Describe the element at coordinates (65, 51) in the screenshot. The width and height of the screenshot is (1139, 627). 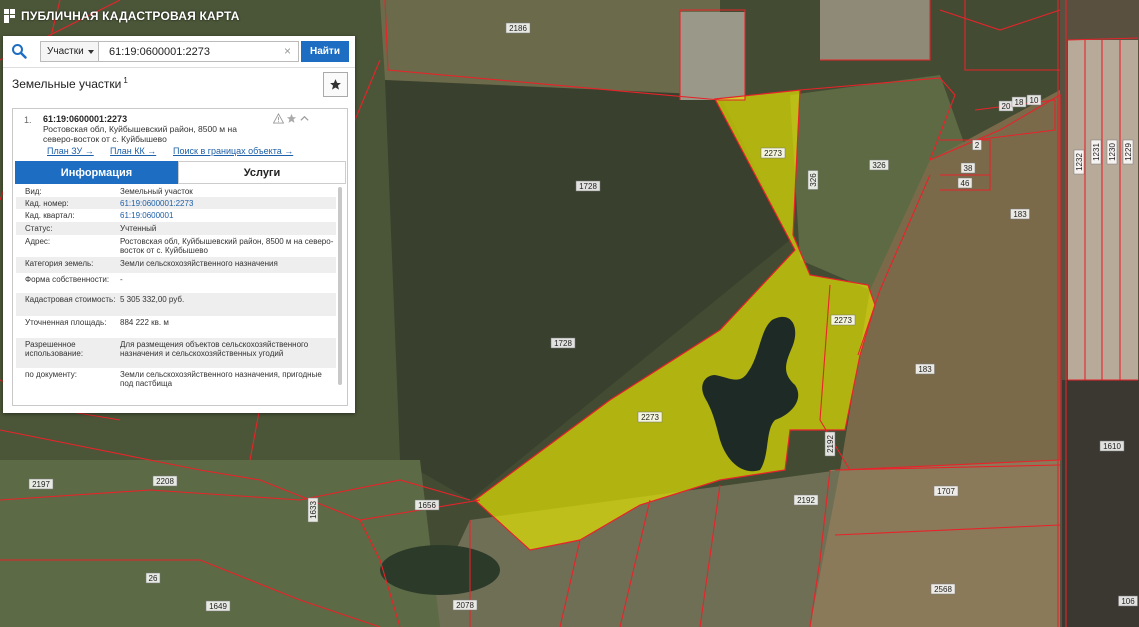
I see `object-type-label: Участки` at that location.